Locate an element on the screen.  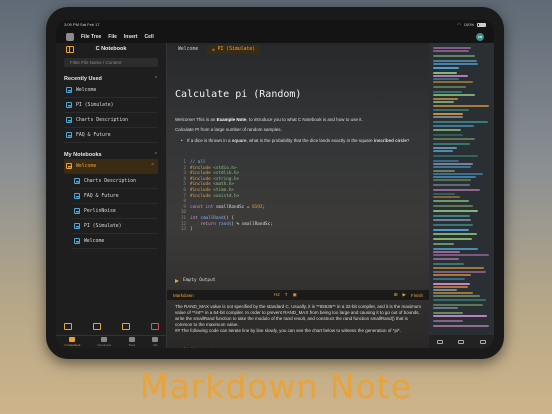
tab-tools: Tools is located at coordinates (131, 342).